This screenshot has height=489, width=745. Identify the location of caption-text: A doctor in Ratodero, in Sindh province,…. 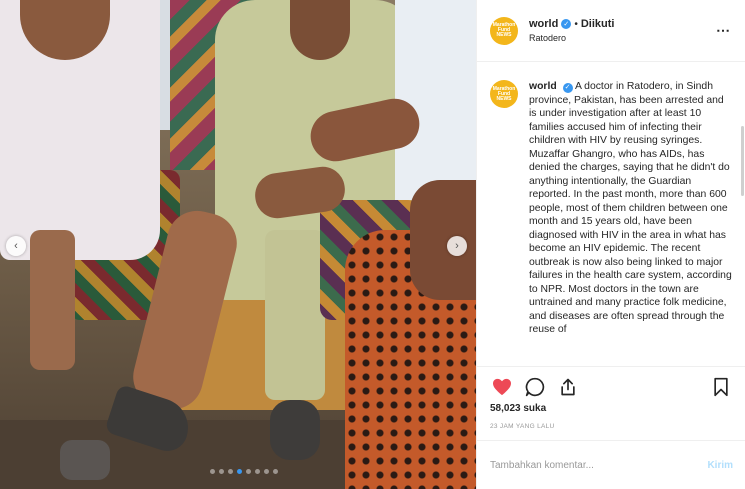
(630, 208).